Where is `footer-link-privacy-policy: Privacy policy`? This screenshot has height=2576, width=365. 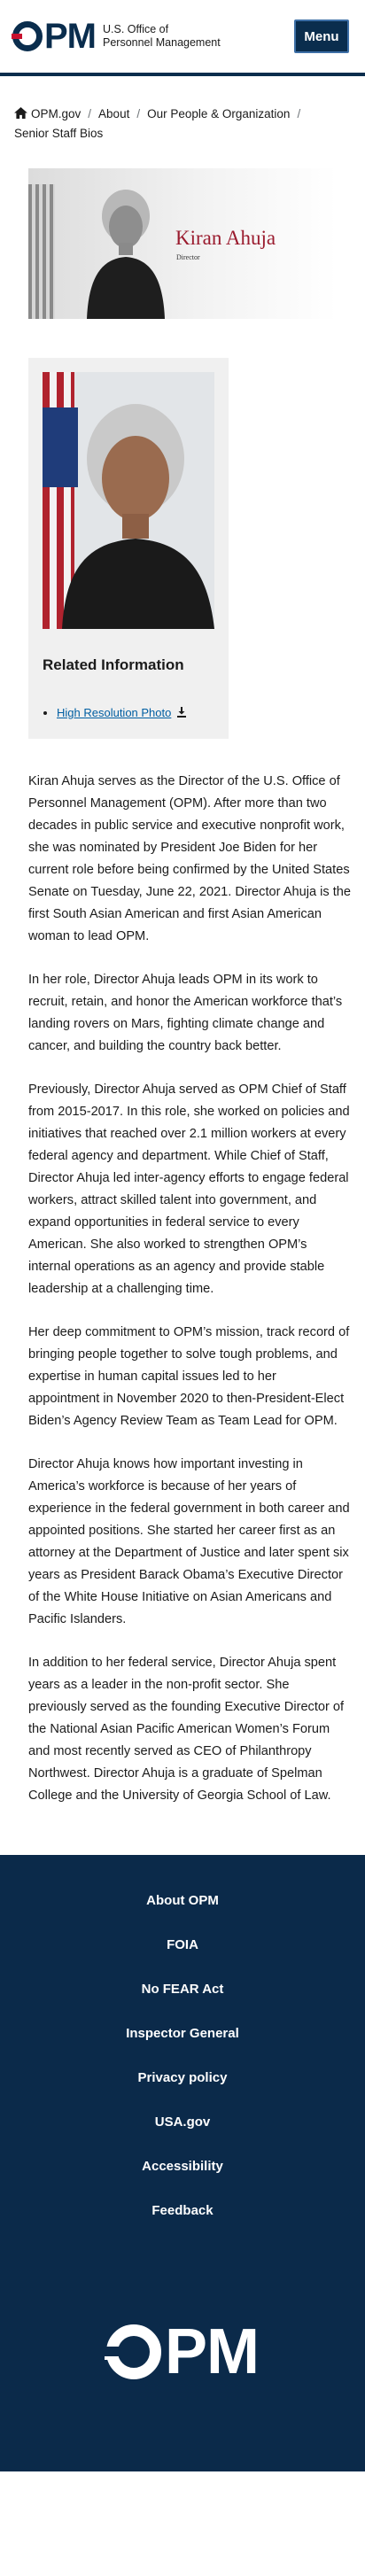 footer-link-privacy-policy: Privacy policy is located at coordinates (183, 2077).